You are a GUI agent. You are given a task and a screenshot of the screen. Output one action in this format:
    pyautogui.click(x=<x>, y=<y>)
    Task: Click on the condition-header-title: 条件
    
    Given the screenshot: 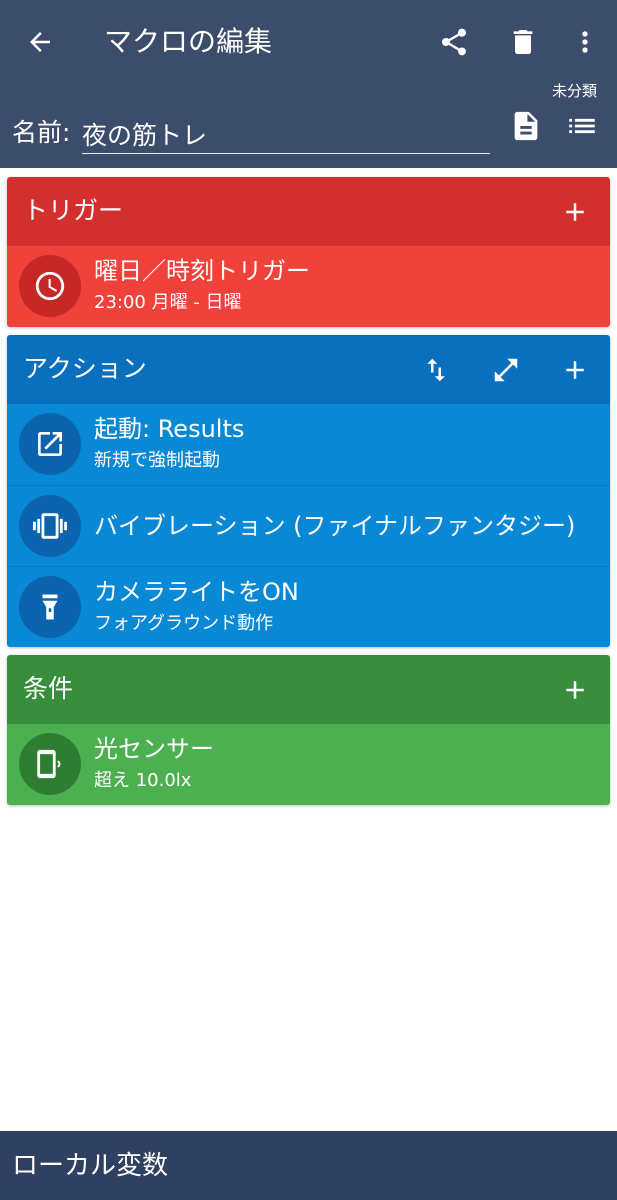 What is the action you would take?
    pyautogui.click(x=48, y=688)
    